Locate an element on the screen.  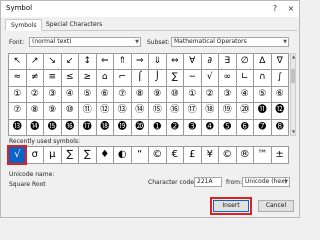
symbol-cell: ➏ is located at coordinates (245, 127).